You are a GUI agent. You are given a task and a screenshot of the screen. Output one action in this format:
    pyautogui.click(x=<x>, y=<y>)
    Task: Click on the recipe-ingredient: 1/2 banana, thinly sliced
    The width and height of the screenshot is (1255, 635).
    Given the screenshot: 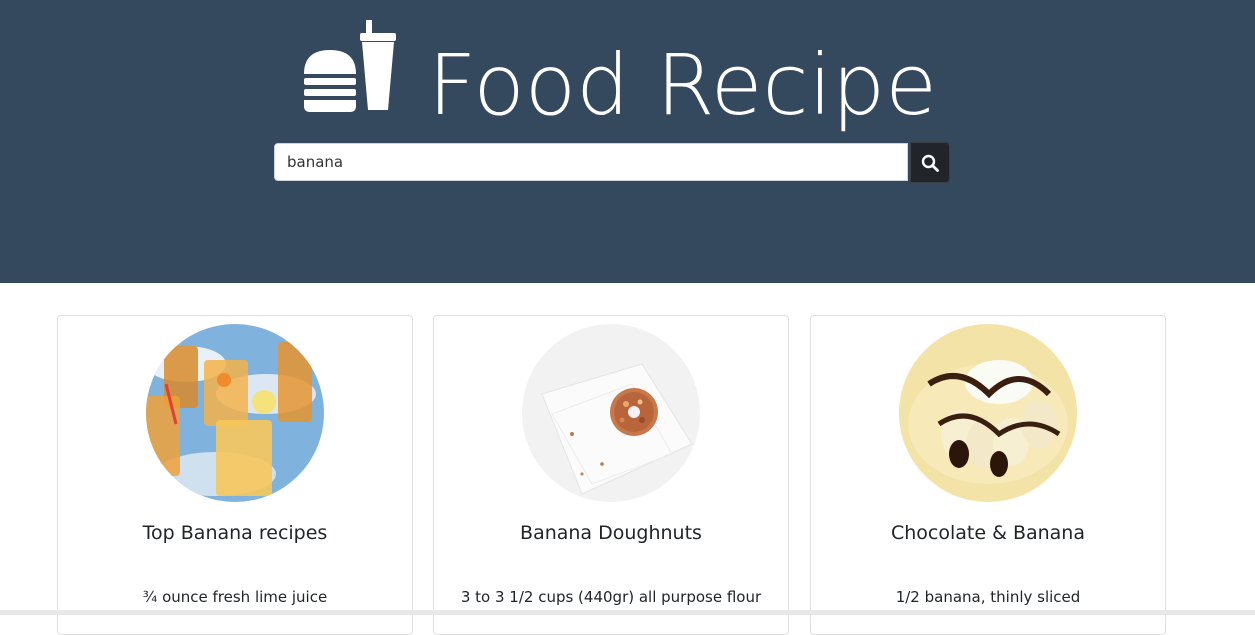 What is the action you would take?
    pyautogui.click(x=988, y=597)
    